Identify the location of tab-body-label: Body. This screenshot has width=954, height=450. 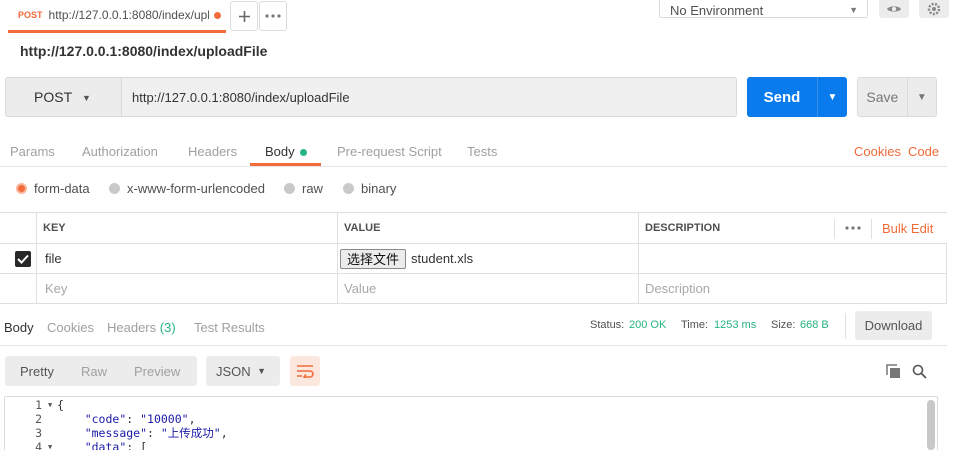
(280, 151).